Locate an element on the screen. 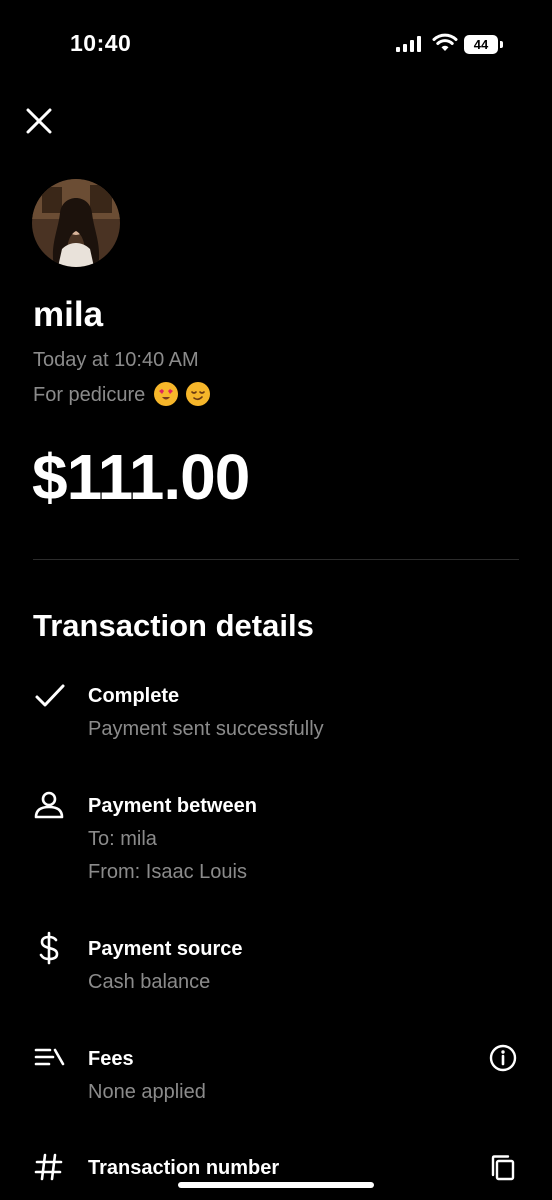  transaction-number-title: Transaction number is located at coordinates (184, 1168).